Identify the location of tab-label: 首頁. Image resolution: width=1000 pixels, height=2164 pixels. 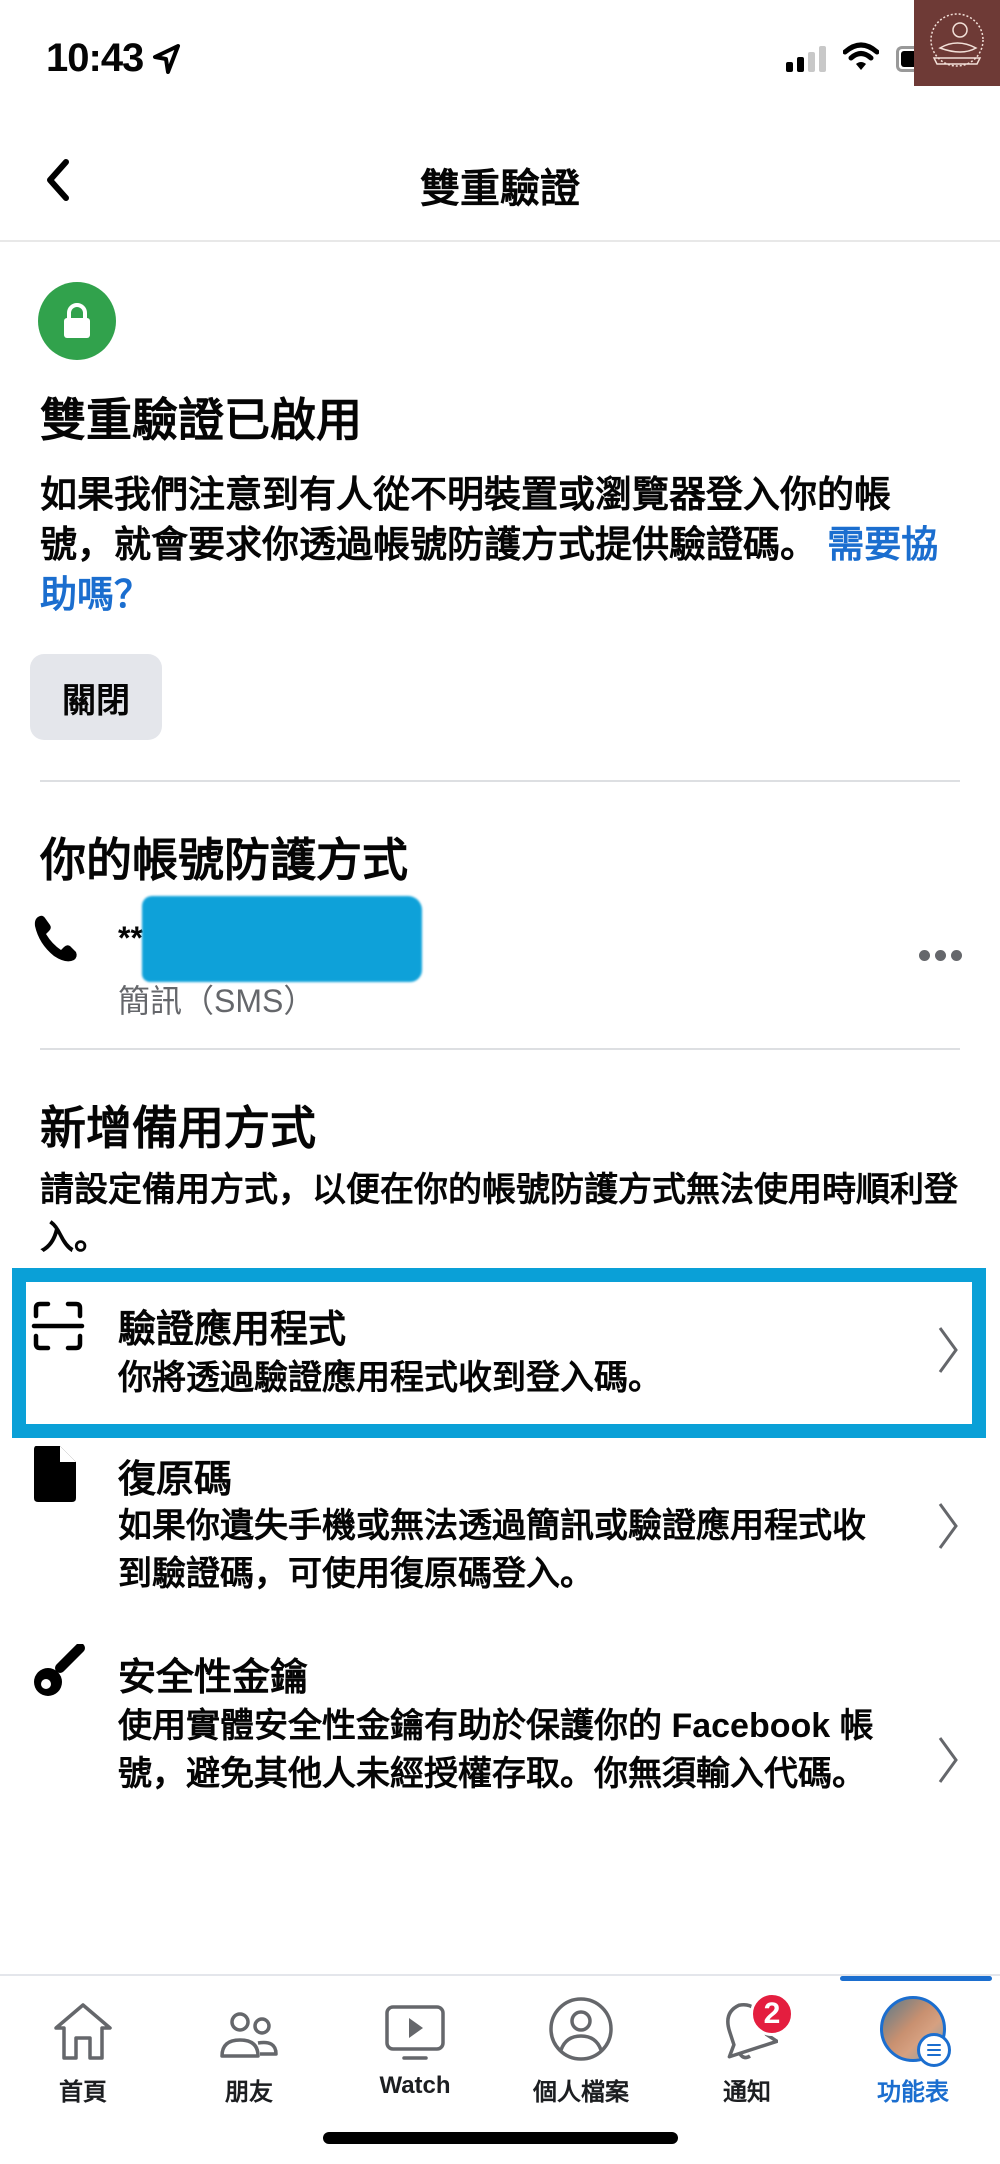
(83, 2092).